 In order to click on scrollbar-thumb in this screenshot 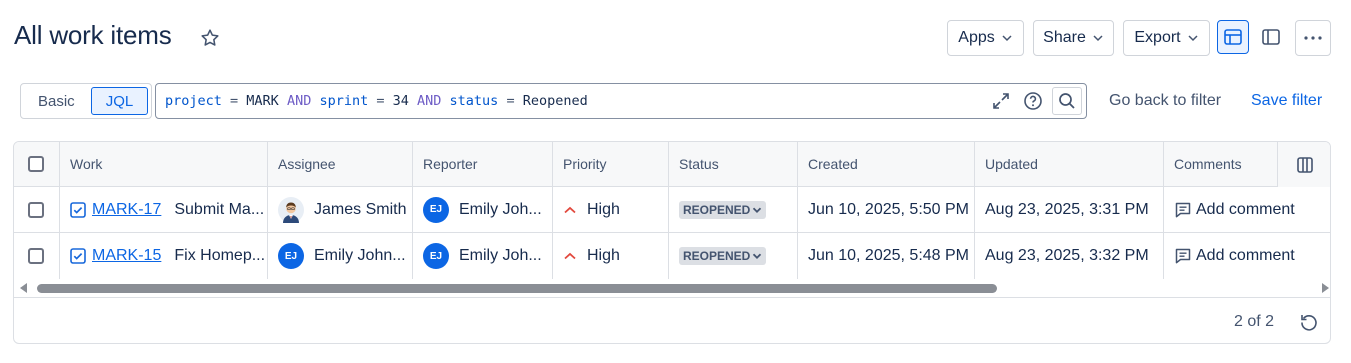, I will do `click(517, 288)`.